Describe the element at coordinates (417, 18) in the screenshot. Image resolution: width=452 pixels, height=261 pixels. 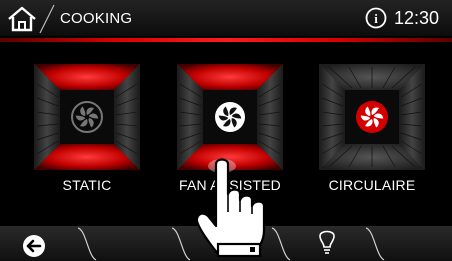
I see `clock-time: 12:30` at that location.